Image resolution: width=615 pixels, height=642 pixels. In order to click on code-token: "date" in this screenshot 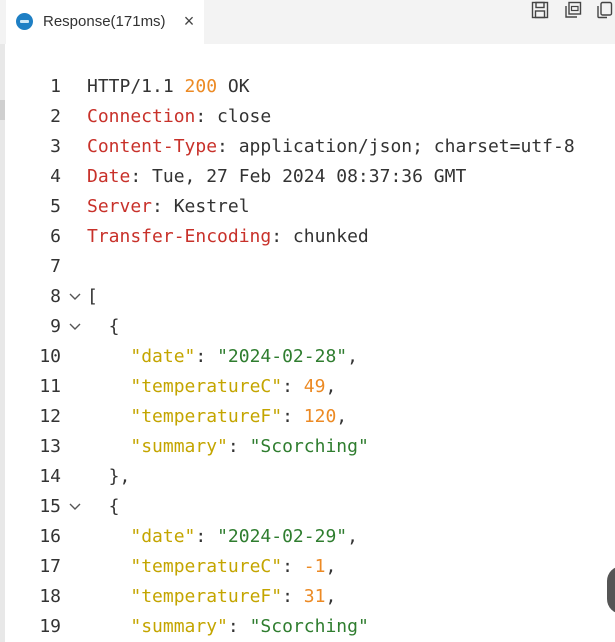, I will do `click(163, 356)`.